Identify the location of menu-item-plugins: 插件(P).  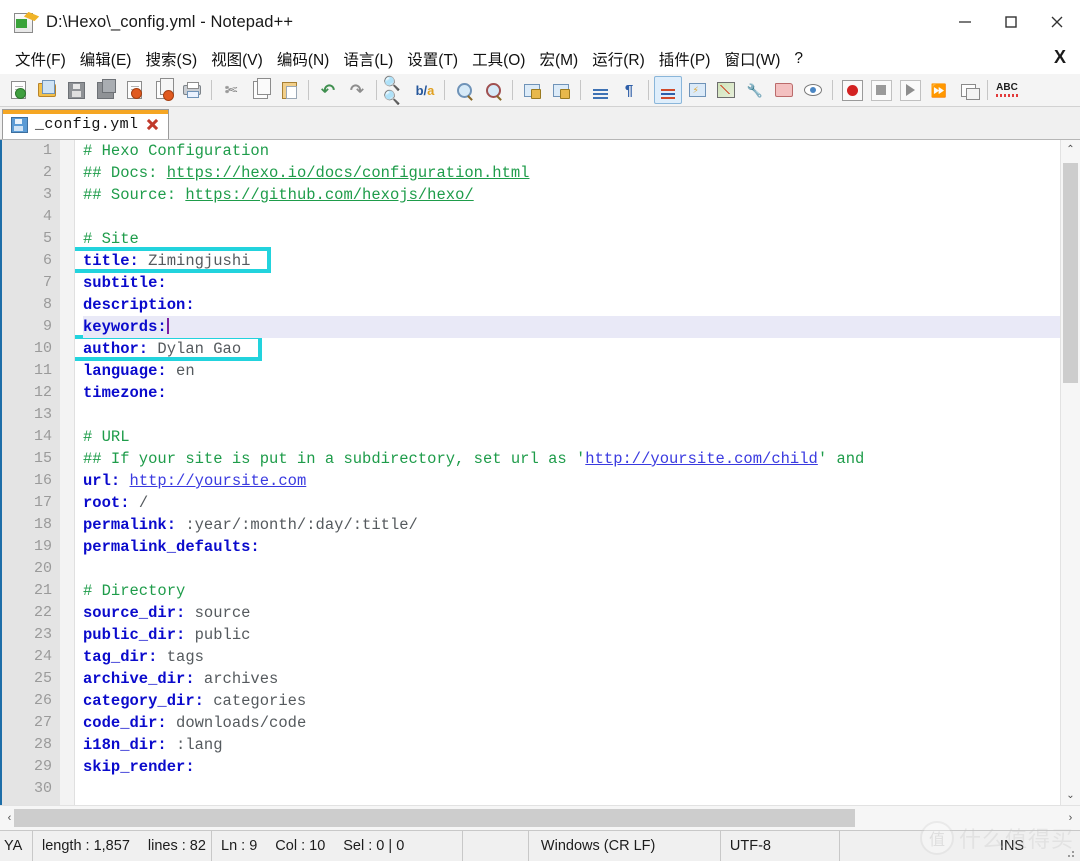
(685, 59).